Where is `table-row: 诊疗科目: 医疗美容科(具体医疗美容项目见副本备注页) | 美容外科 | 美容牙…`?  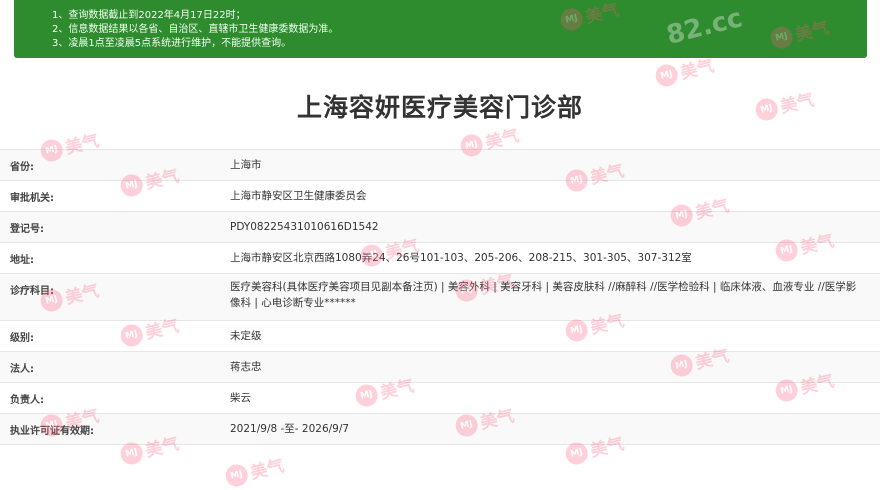
table-row: 诊疗科目: 医疗美容科(具体医疗美容项目见副本备注页) | 美容外科 | 美容牙… is located at coordinates (440, 297).